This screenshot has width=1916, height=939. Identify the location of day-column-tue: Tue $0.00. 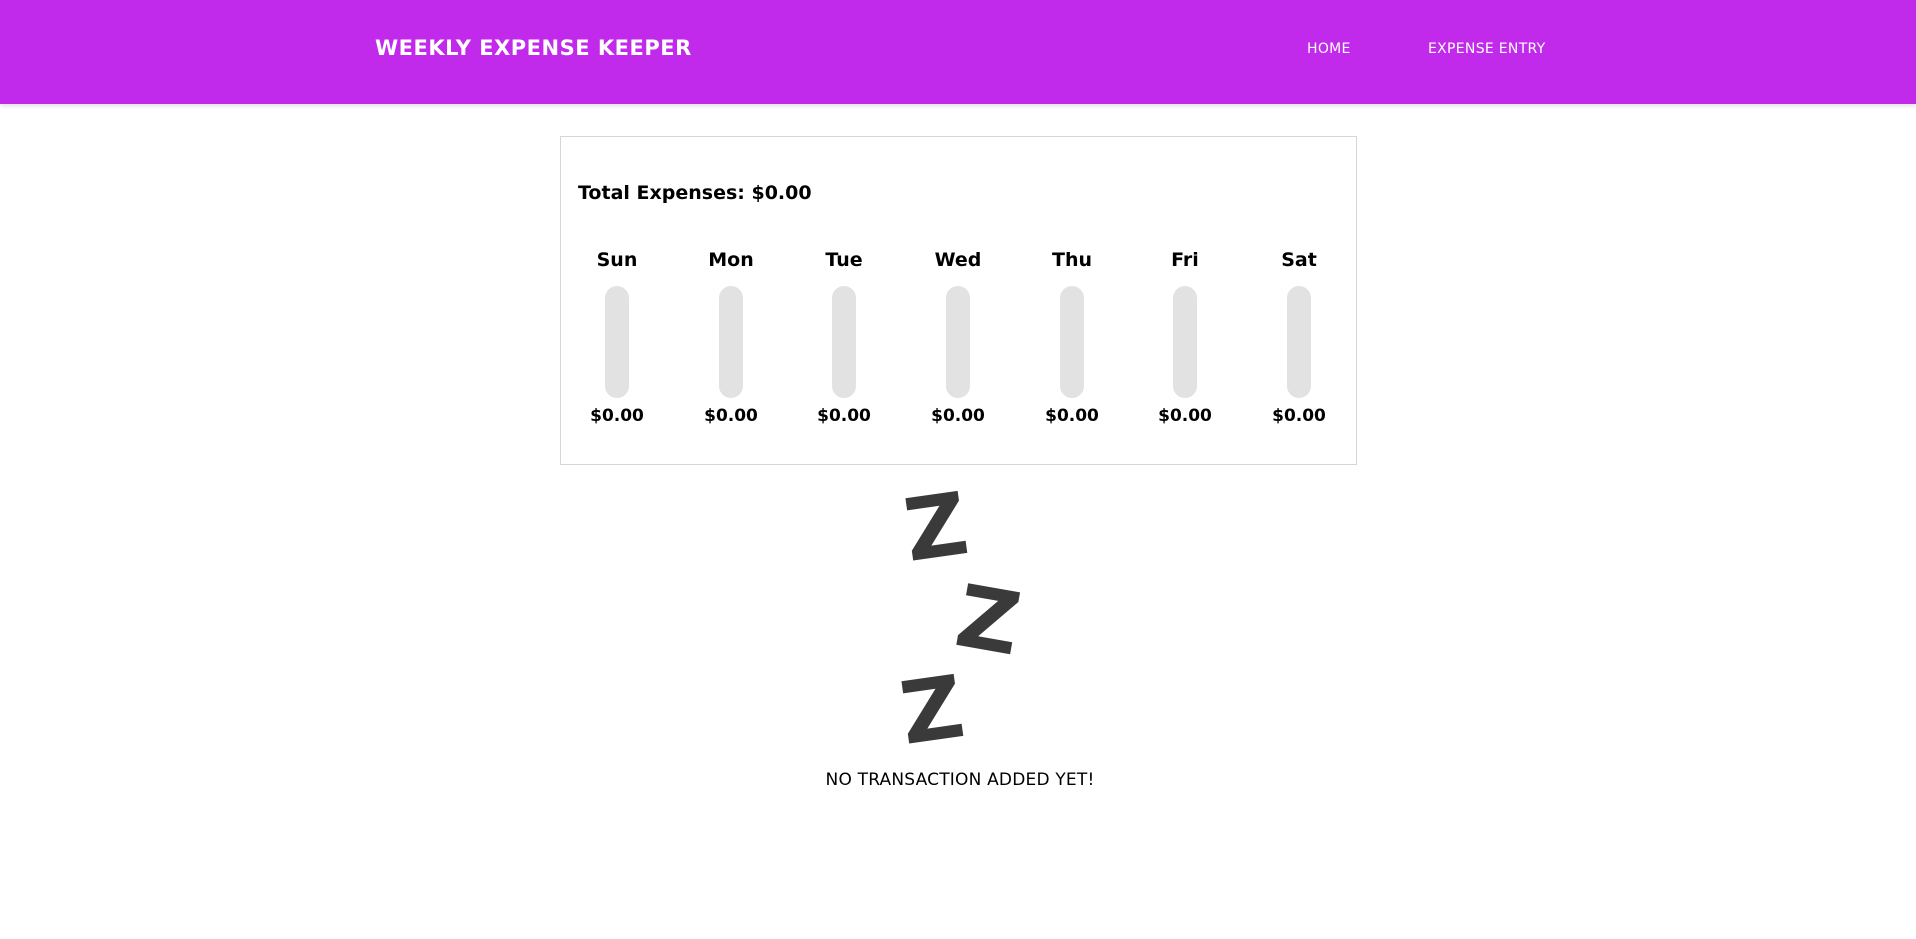
(844, 339).